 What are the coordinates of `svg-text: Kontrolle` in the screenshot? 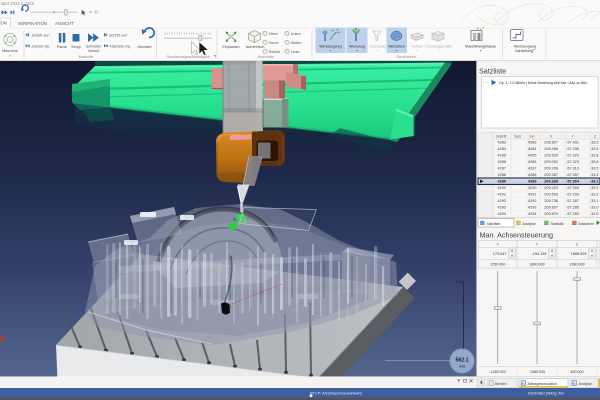 It's located at (86, 57).